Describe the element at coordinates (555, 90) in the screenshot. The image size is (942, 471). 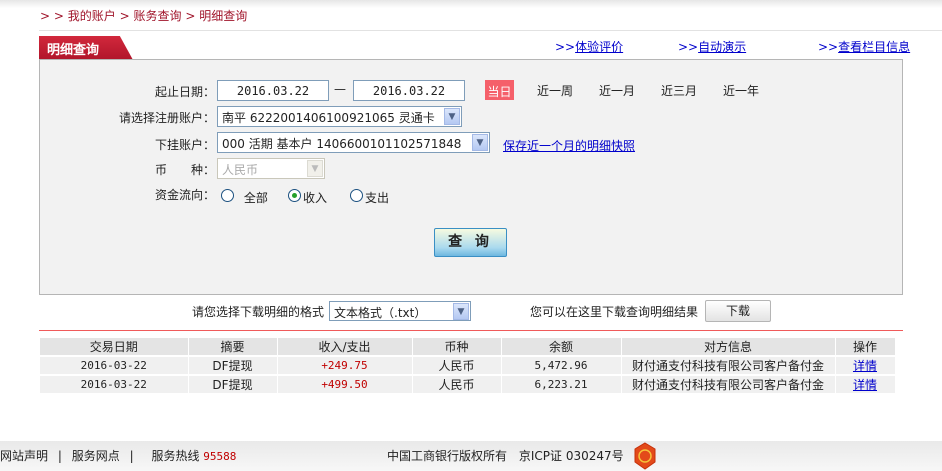
I see `quick-week-button: 近一周` at that location.